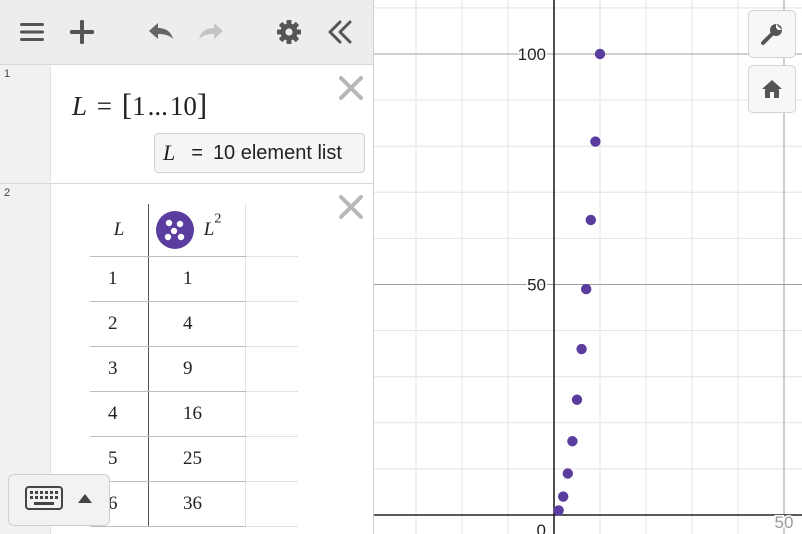 The width and height of the screenshot is (802, 534). I want to click on table-cell-l-squared: 25, so click(197, 459).